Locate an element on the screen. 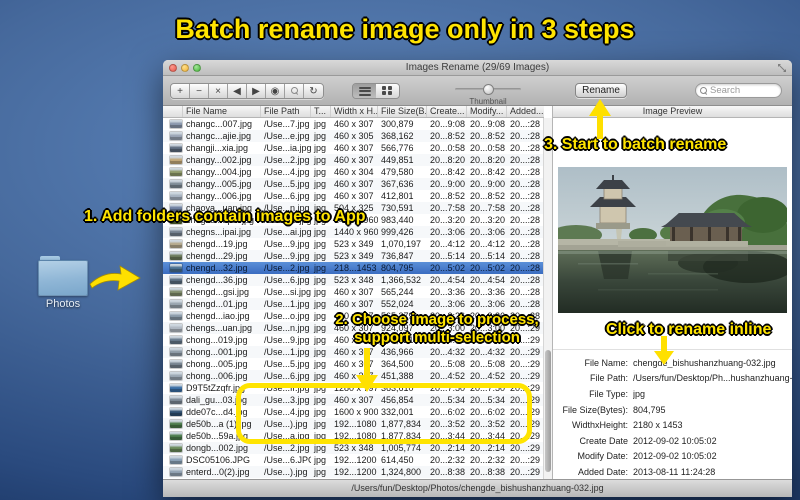  remove-button: − is located at coordinates (199, 91).